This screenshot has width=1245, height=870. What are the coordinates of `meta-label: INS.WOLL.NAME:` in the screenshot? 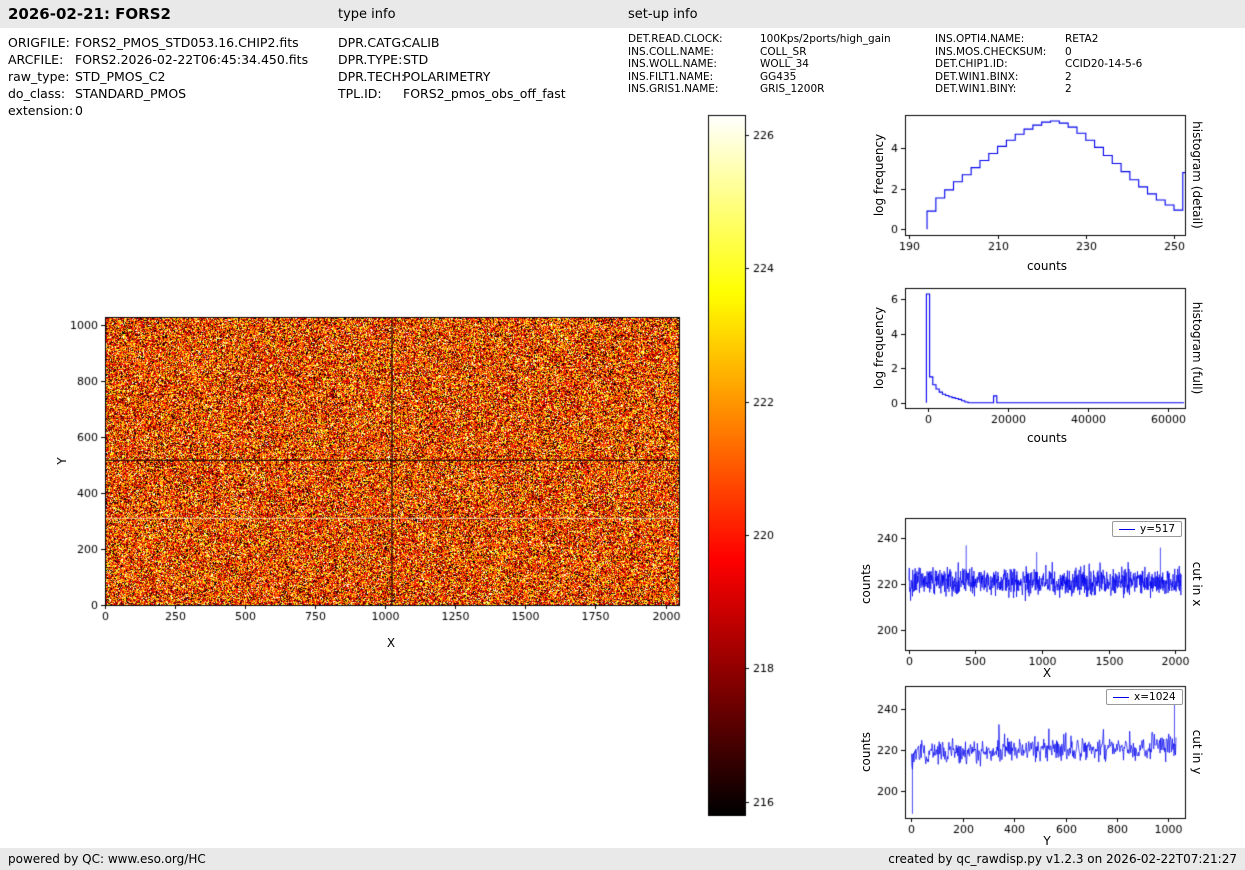 It's located at (672, 64).